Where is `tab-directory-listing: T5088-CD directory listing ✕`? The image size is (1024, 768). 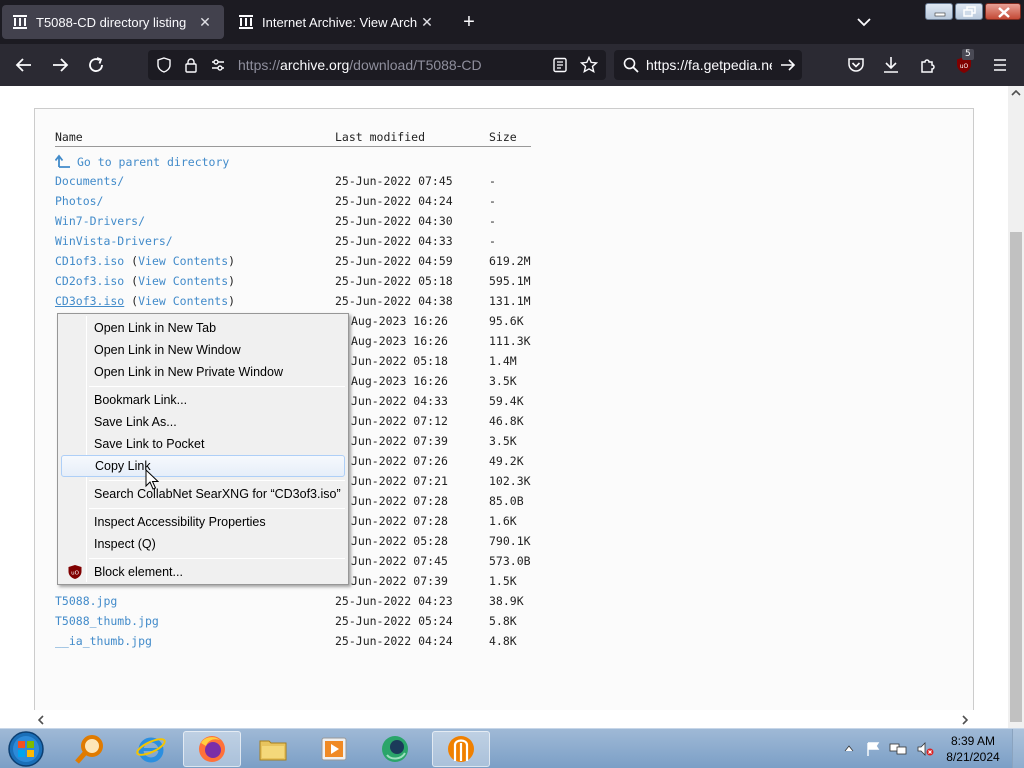
tab-directory-listing: T5088-CD directory listing ✕ is located at coordinates (113, 22).